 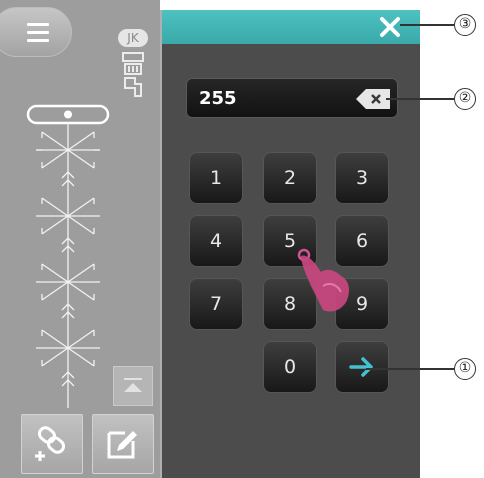 What do you see at coordinates (292, 98) in the screenshot?
I see `value-display: 255` at bounding box center [292, 98].